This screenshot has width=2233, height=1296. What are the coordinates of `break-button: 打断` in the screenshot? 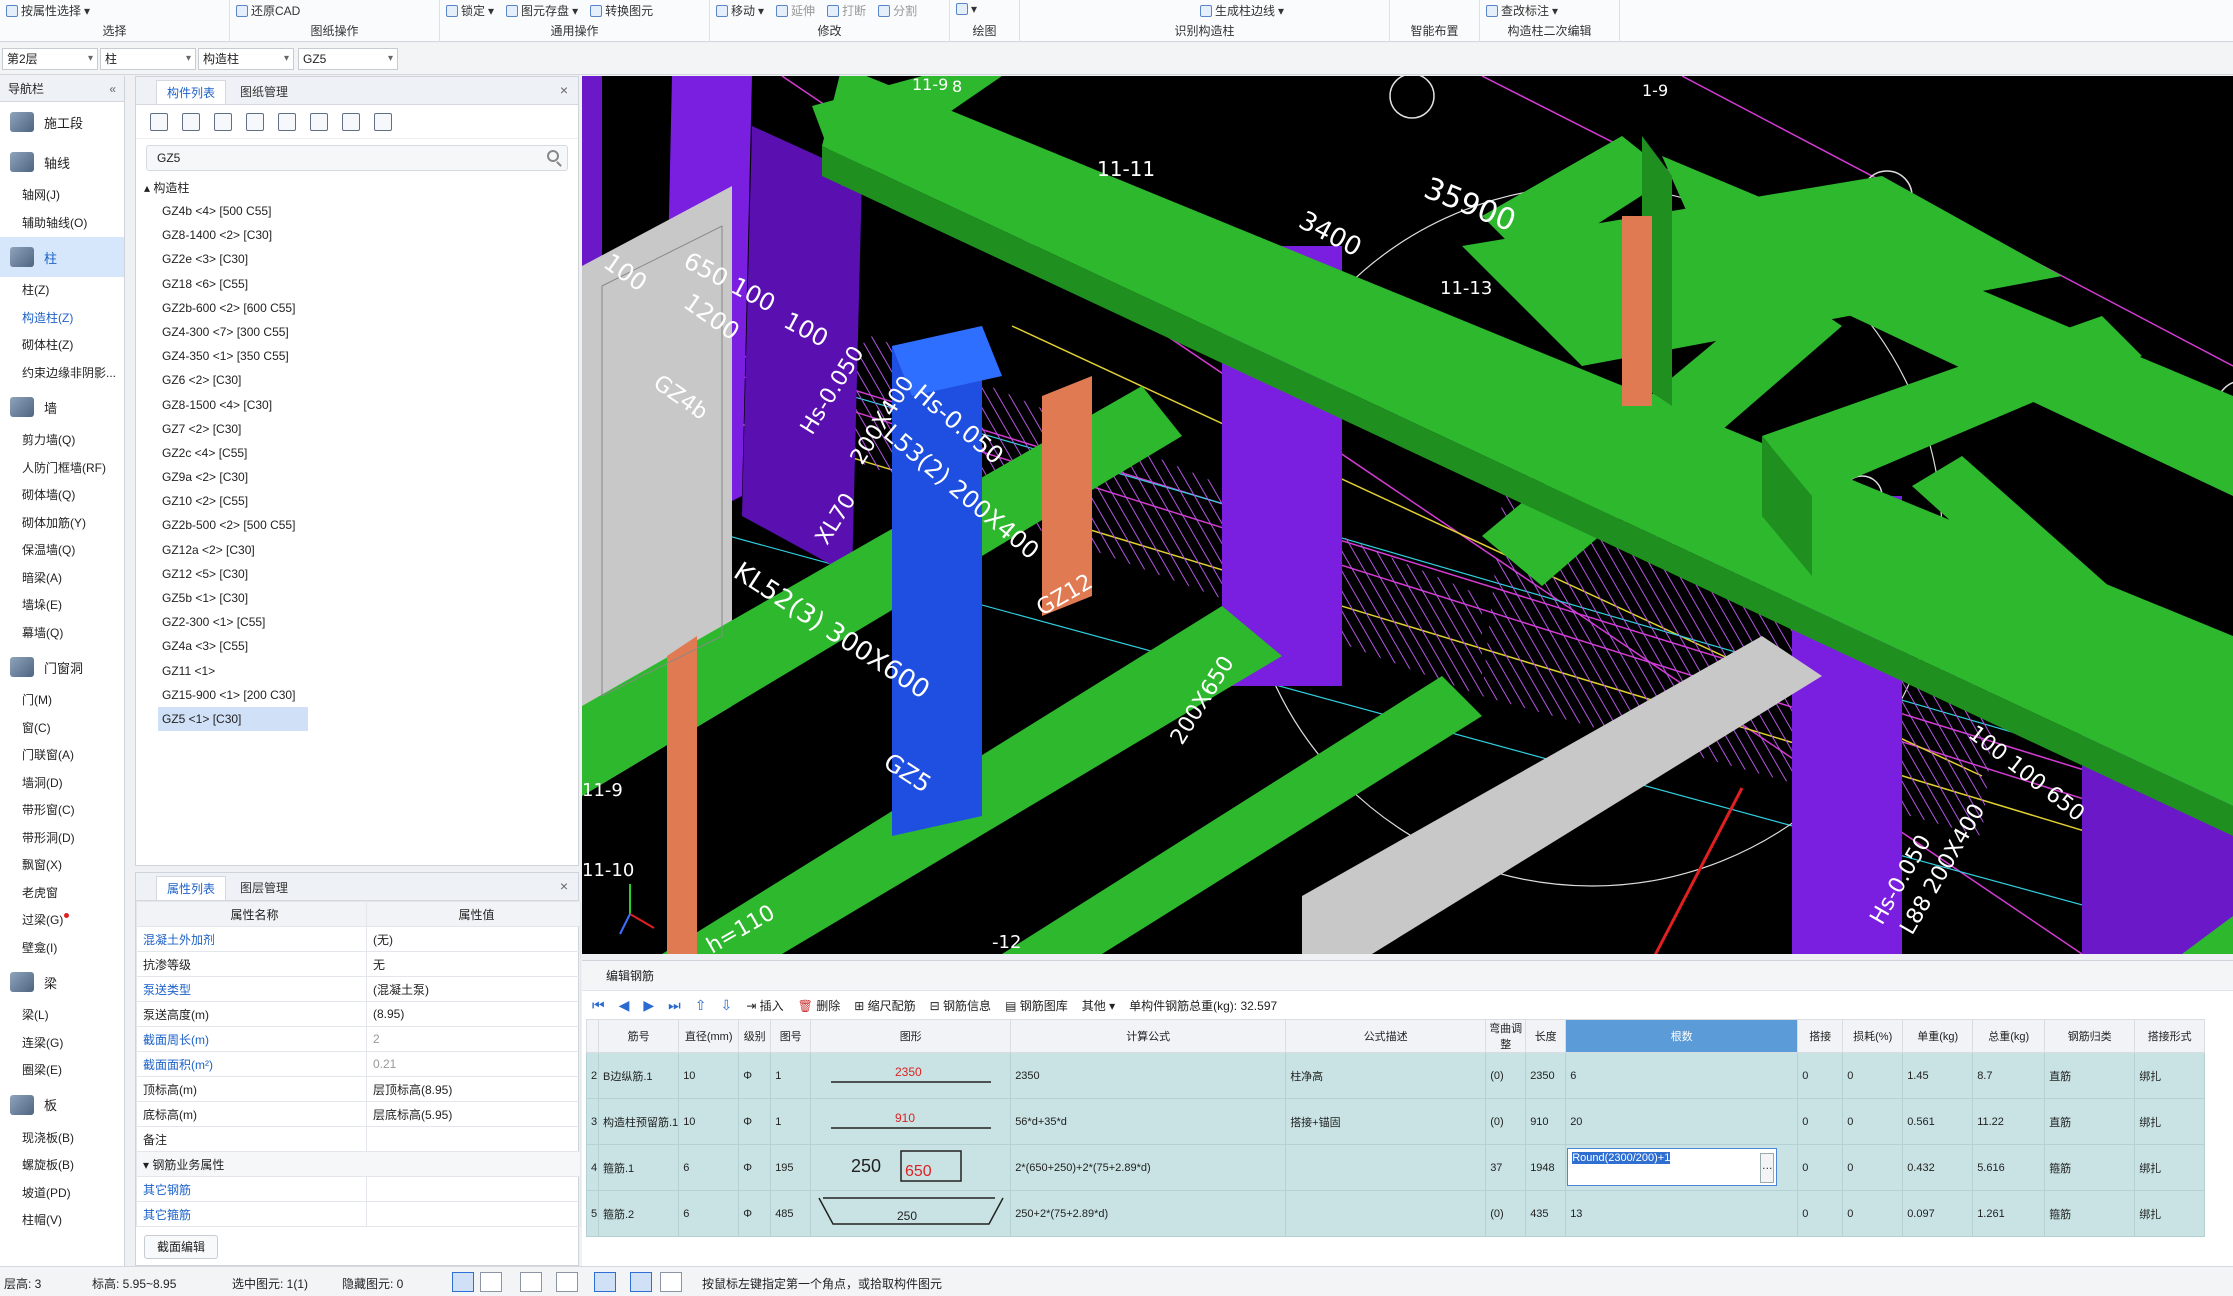 It's located at (846, 10).